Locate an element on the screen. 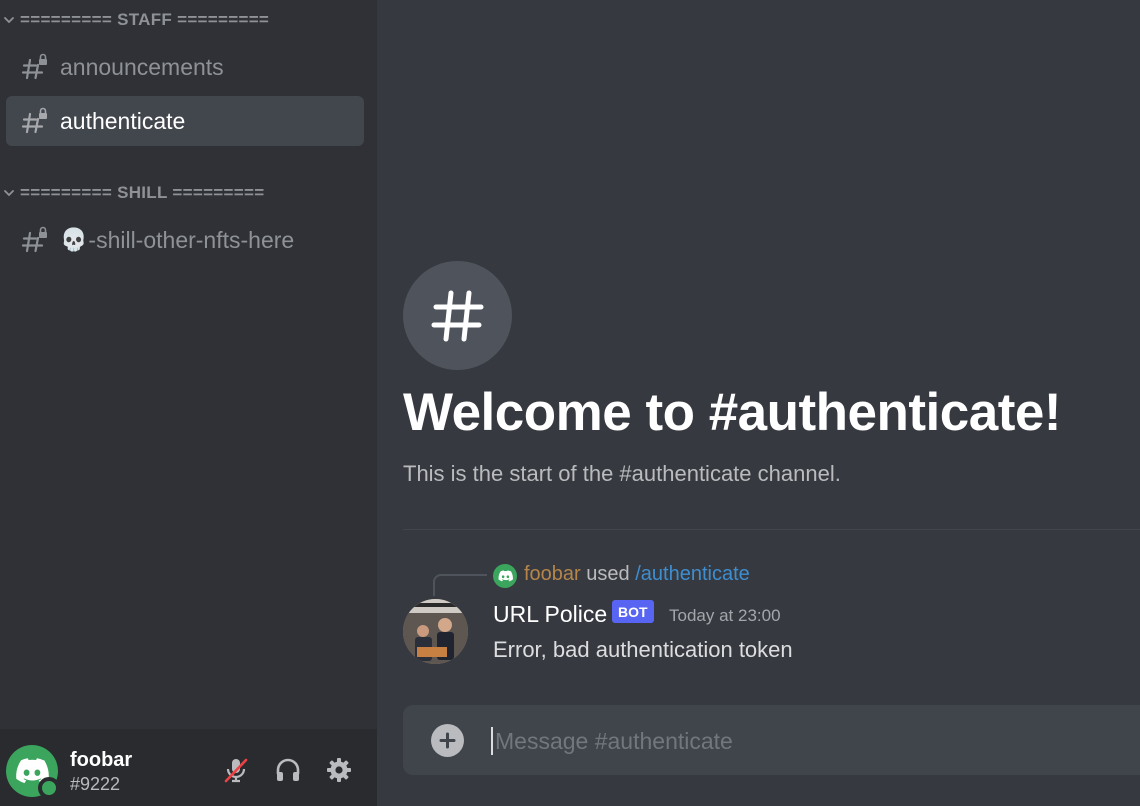 The width and height of the screenshot is (1140, 806). add-attachment-button is located at coordinates (447, 740).